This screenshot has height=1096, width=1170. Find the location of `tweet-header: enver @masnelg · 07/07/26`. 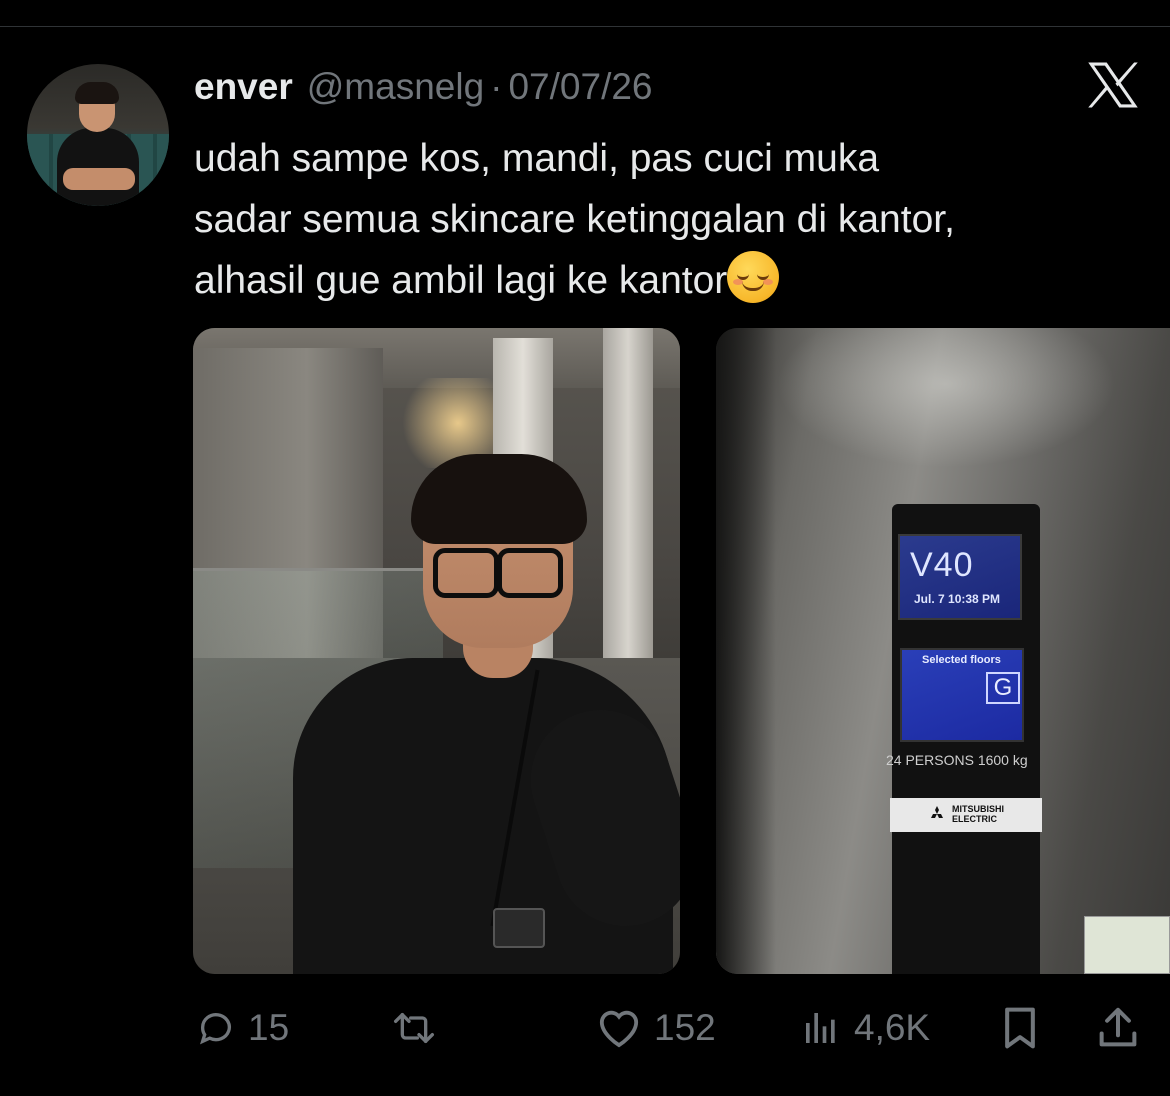

tweet-header: enver @masnelg · 07/07/26 is located at coordinates (423, 88).